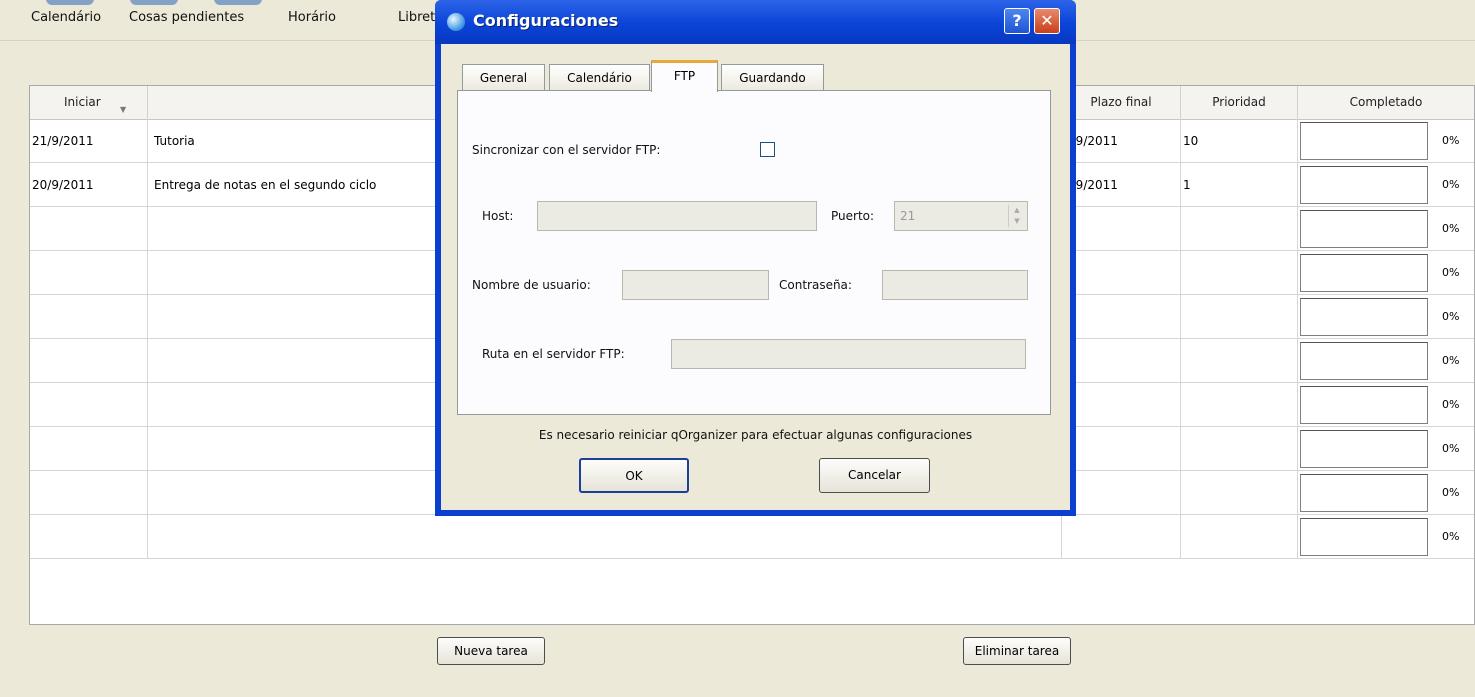  I want to click on table-row: 0%, so click(752, 537).